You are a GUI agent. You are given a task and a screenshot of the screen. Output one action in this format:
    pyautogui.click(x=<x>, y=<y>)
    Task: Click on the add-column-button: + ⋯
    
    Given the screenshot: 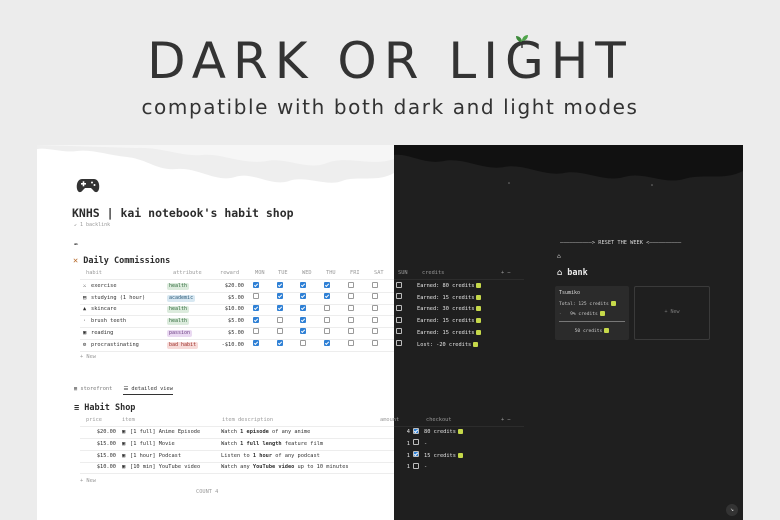 What is the action you would take?
    pyautogui.click(x=506, y=273)
    